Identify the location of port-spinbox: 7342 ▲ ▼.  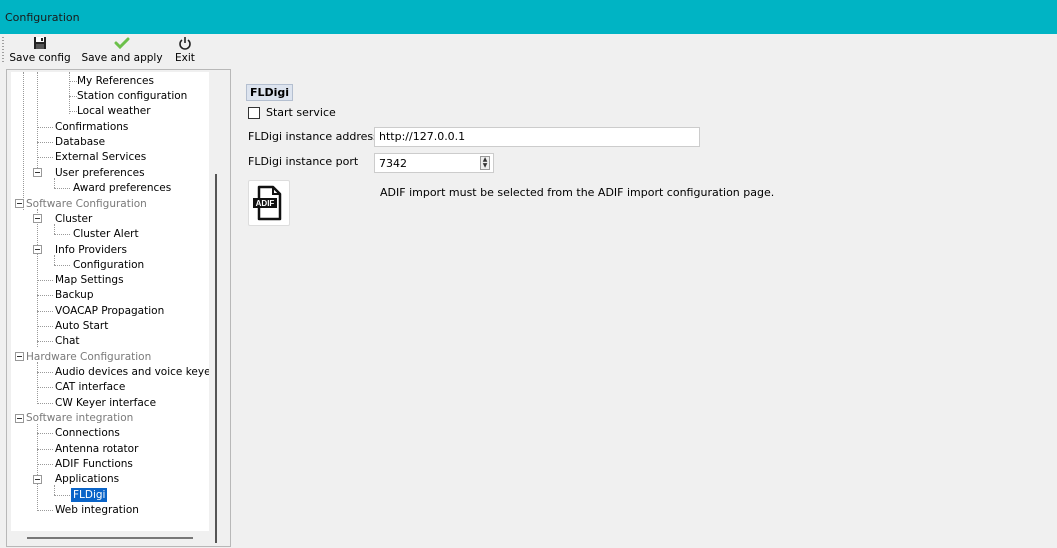
(434, 163).